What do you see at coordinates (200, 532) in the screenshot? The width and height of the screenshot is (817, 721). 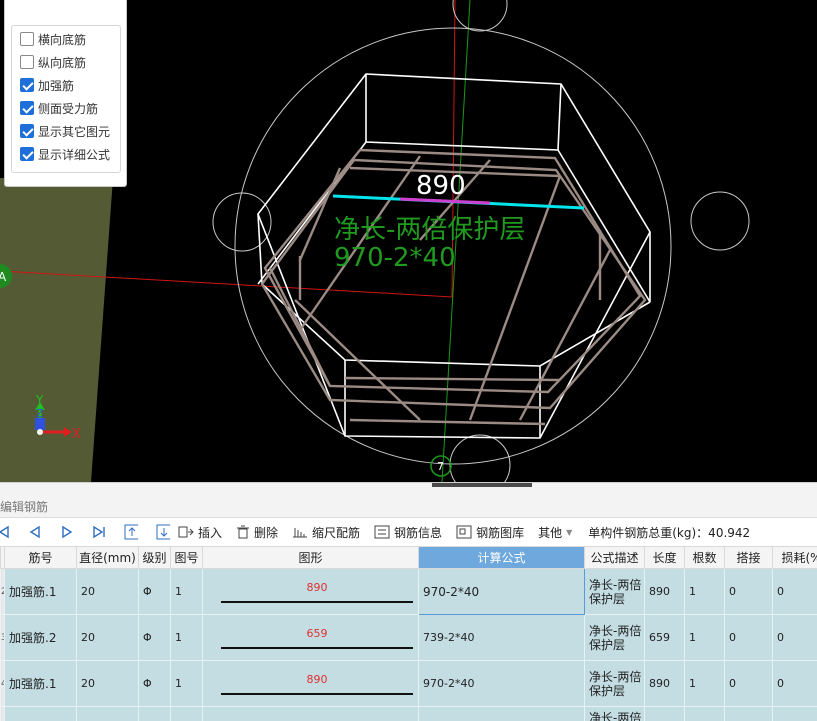 I see `insert-button: 插入` at bounding box center [200, 532].